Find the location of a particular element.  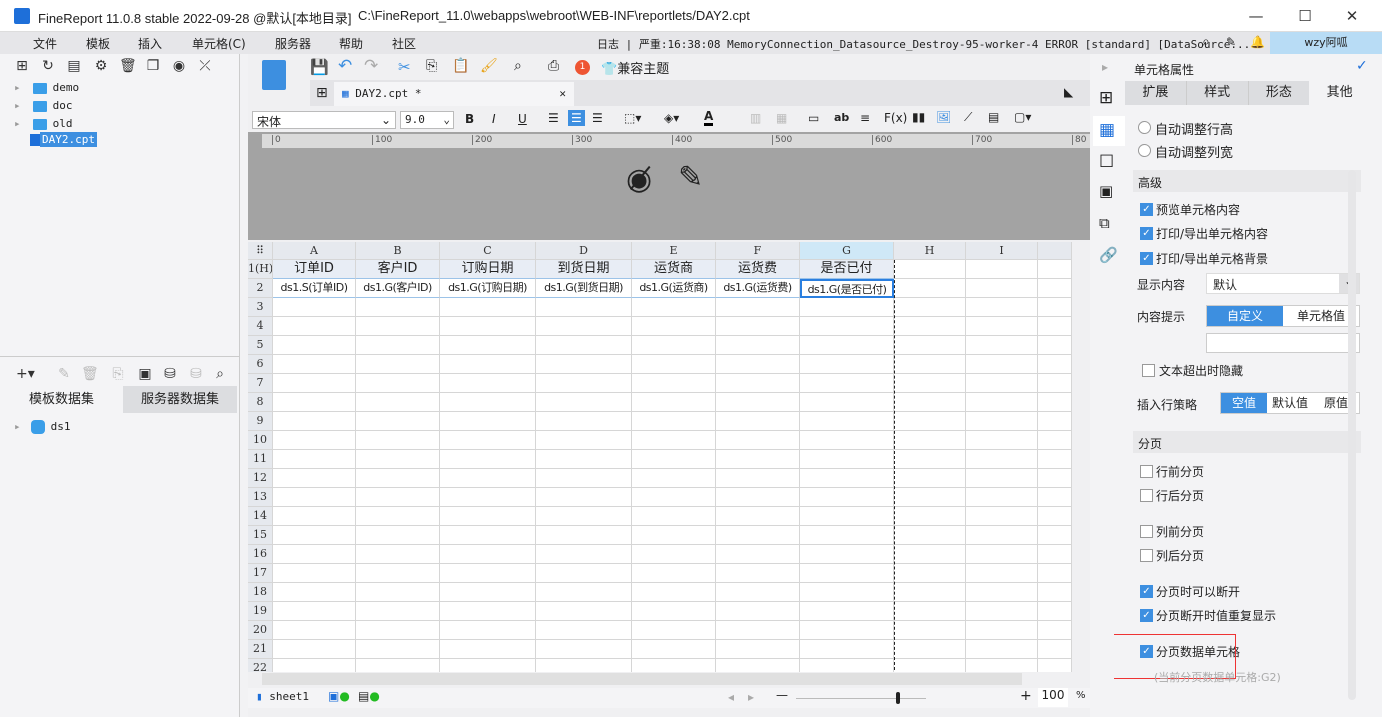

template-icon: ▤ is located at coordinates (74, 66).